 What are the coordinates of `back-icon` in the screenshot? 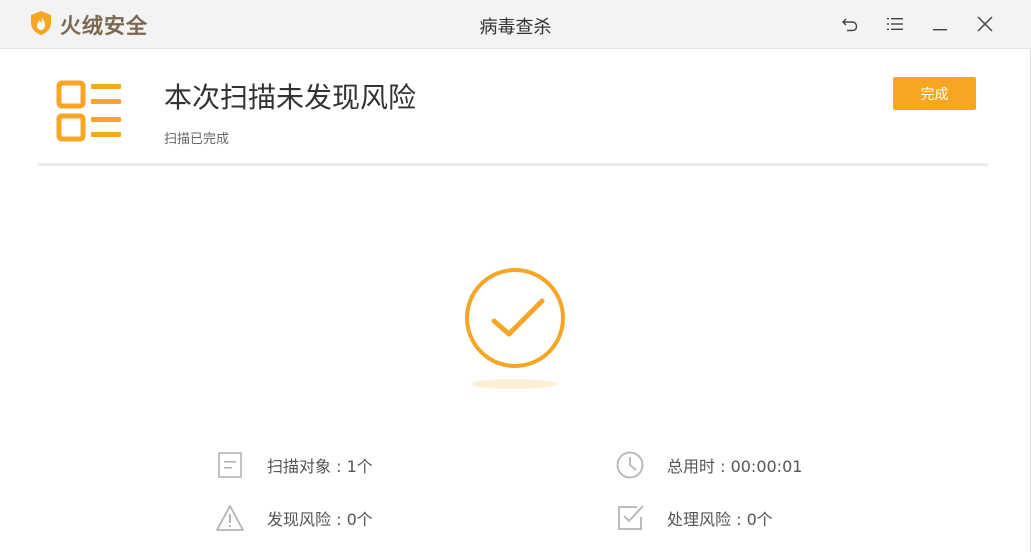 It's located at (849, 24).